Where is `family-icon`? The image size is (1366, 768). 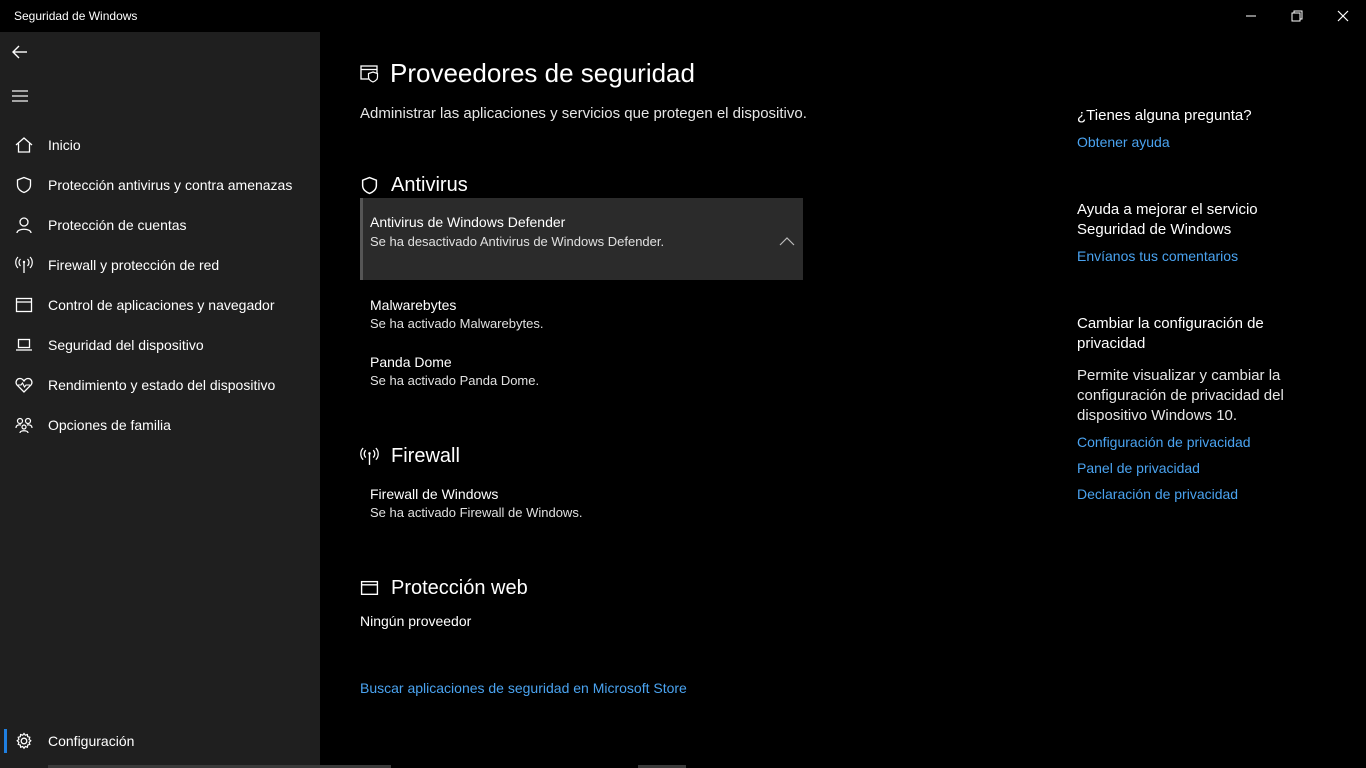 family-icon is located at coordinates (24, 425).